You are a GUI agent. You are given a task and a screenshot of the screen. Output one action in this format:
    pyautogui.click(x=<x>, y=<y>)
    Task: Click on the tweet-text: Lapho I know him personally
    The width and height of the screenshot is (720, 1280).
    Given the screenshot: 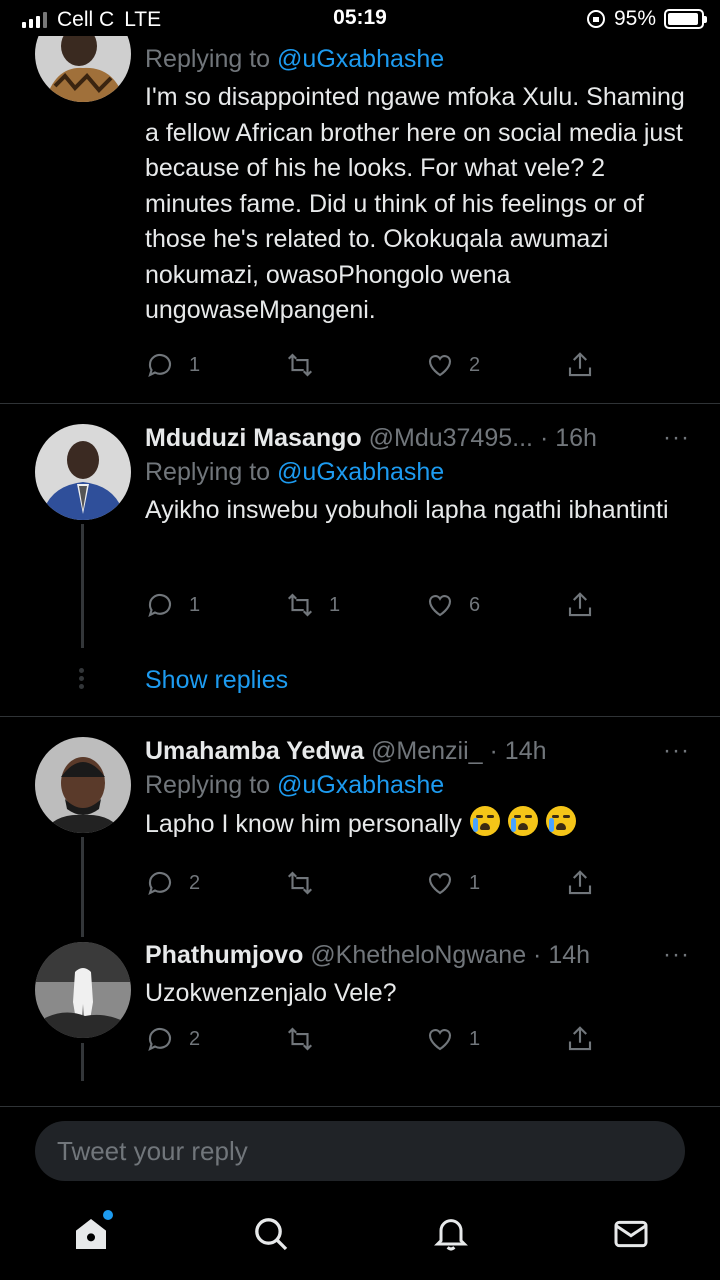 What is the action you would take?
    pyautogui.click(x=303, y=824)
    